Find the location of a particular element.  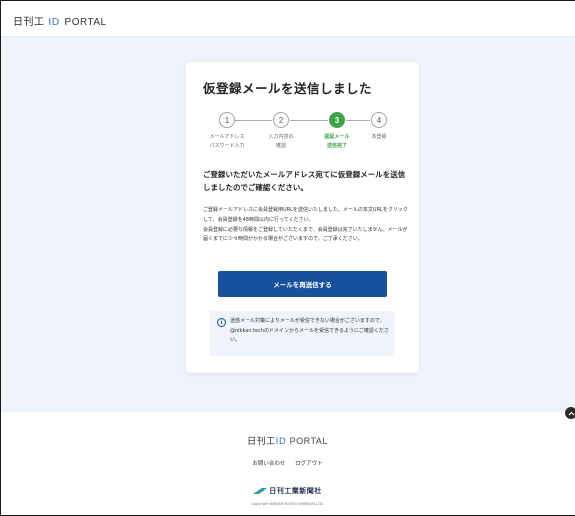

step-3-indicator: 3 is located at coordinates (337, 120).